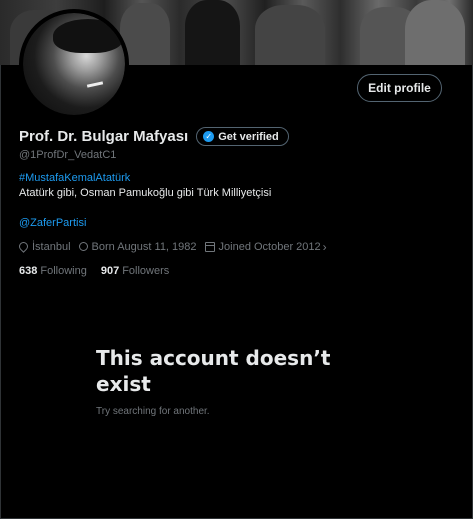  What do you see at coordinates (104, 136) in the screenshot?
I see `profile-name: Prof. Dr. Bulgar Mafyası` at bounding box center [104, 136].